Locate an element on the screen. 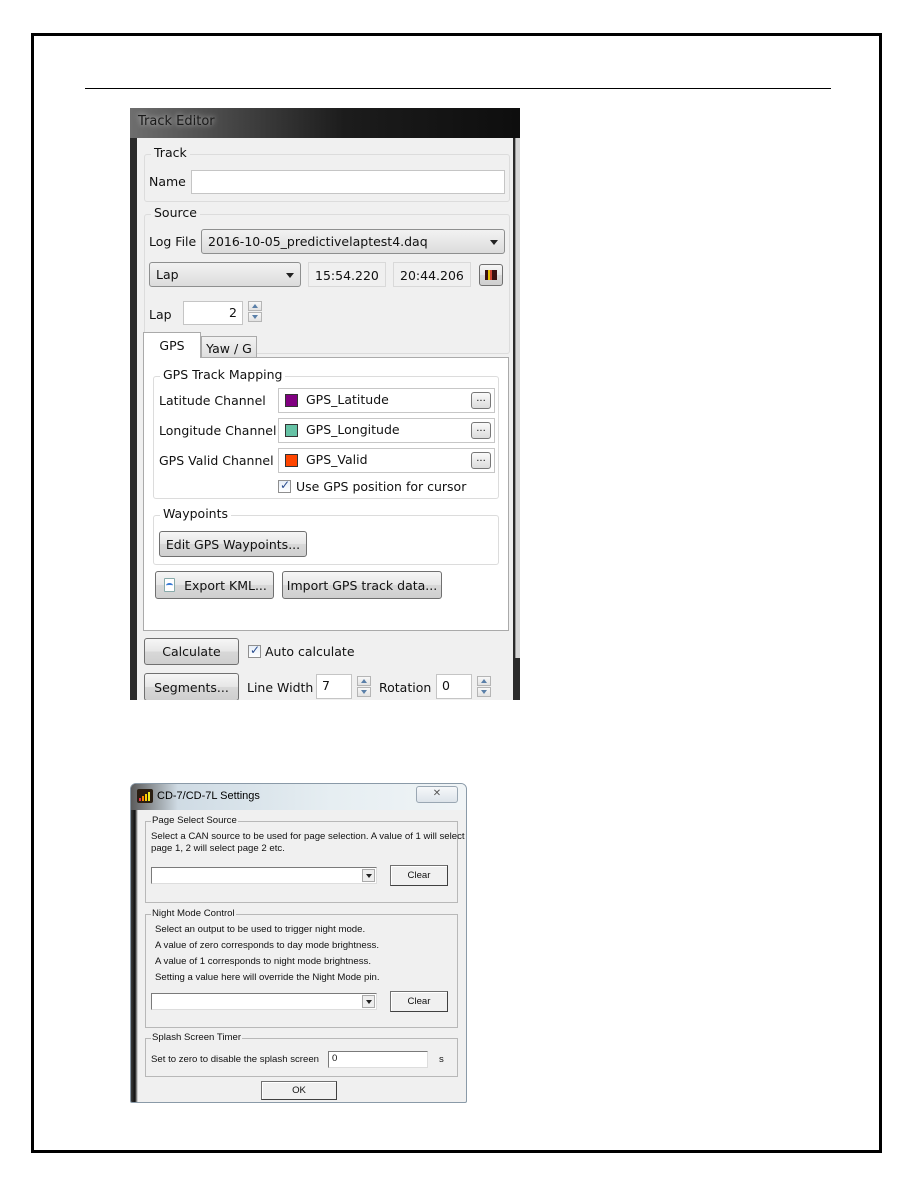  name-label: Name is located at coordinates (167, 181).